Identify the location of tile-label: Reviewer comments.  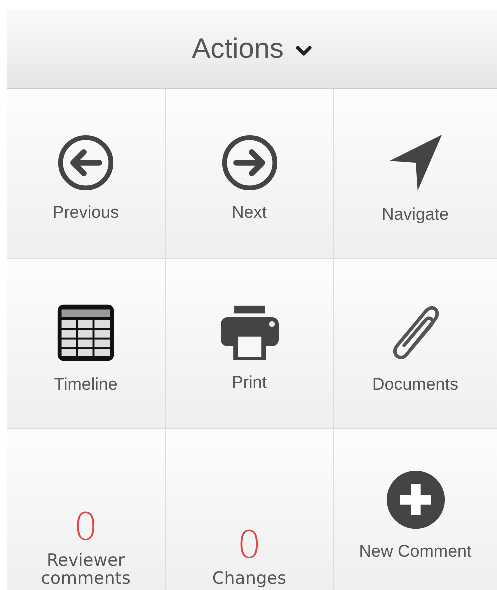
(86, 570).